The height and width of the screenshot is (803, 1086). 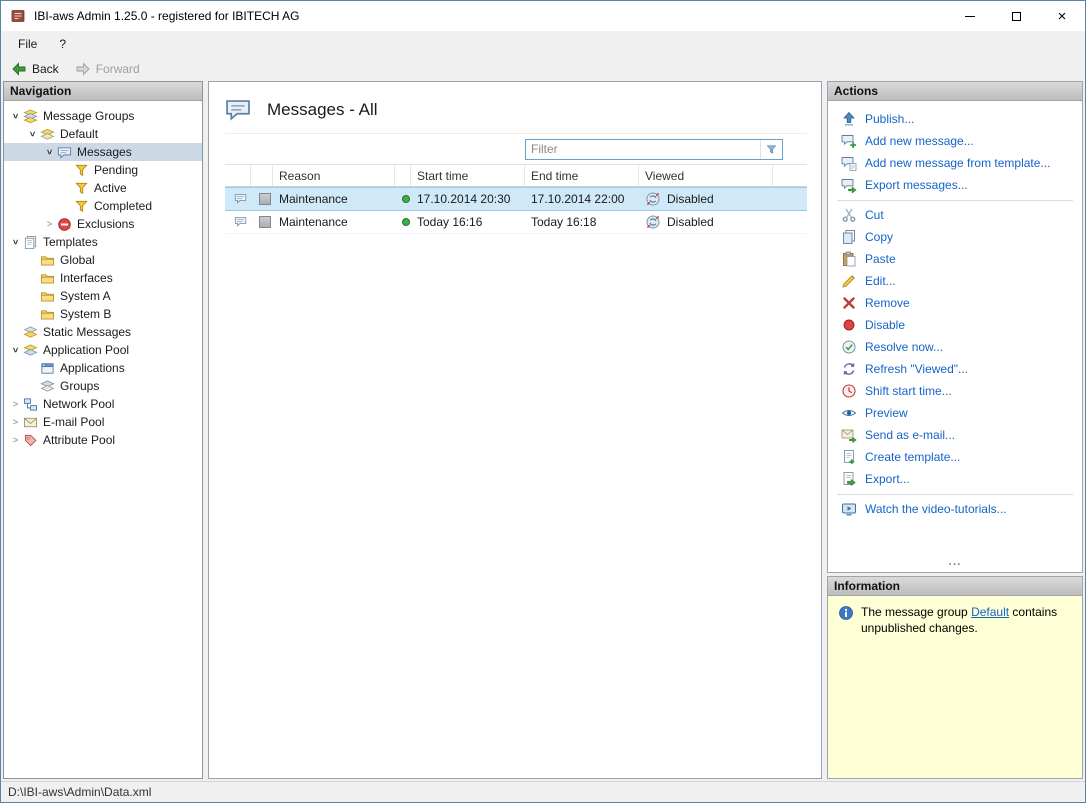 What do you see at coordinates (955, 303) in the screenshot?
I see `action-remove: Remove` at bounding box center [955, 303].